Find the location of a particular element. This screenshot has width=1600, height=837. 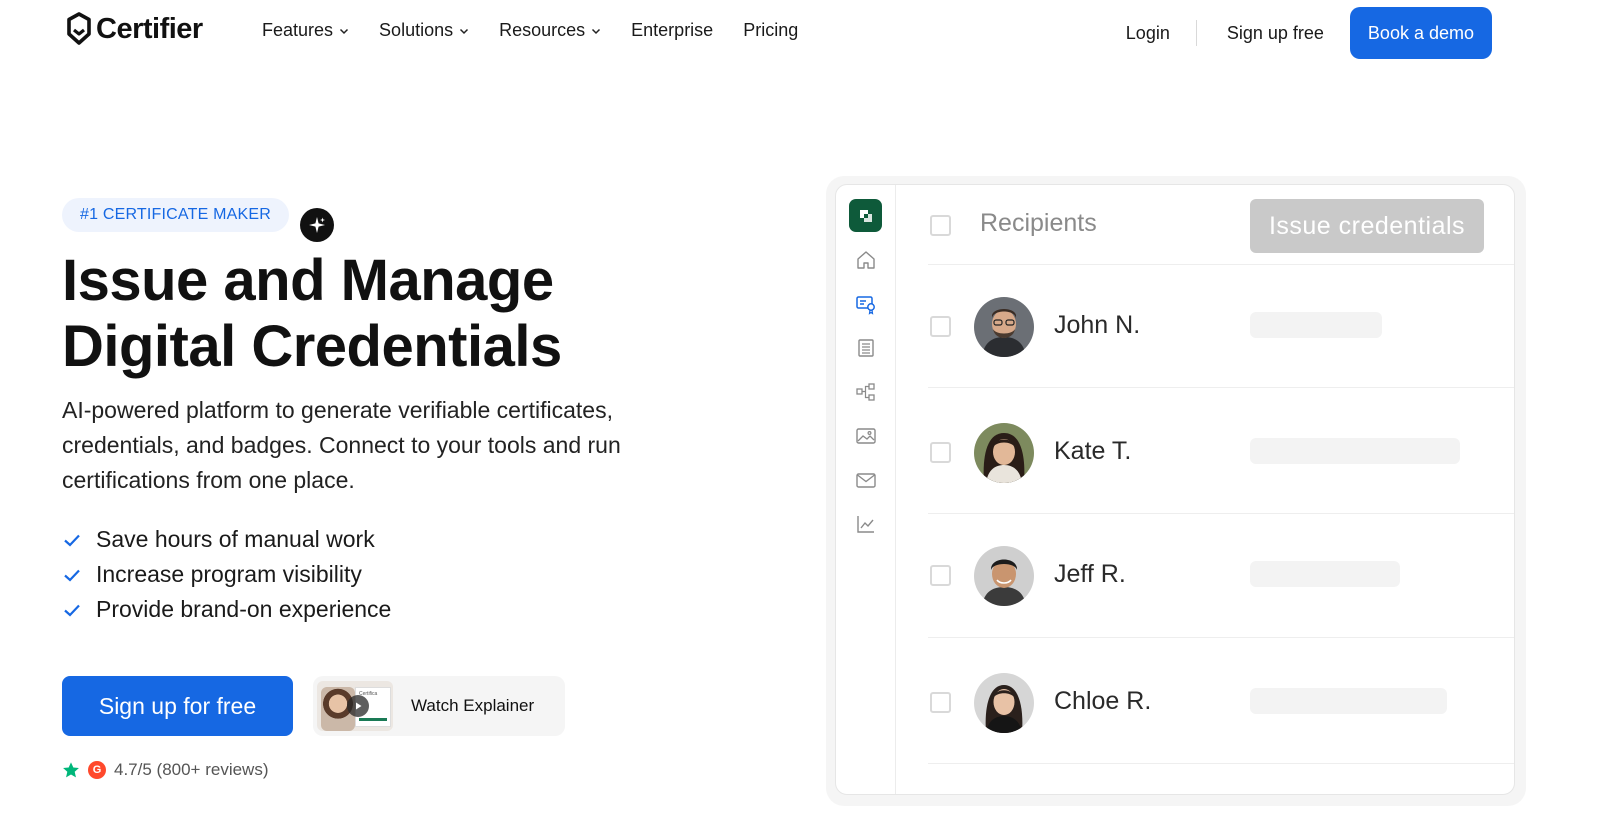

menu-enterprise: Enterprise is located at coordinates (672, 30).